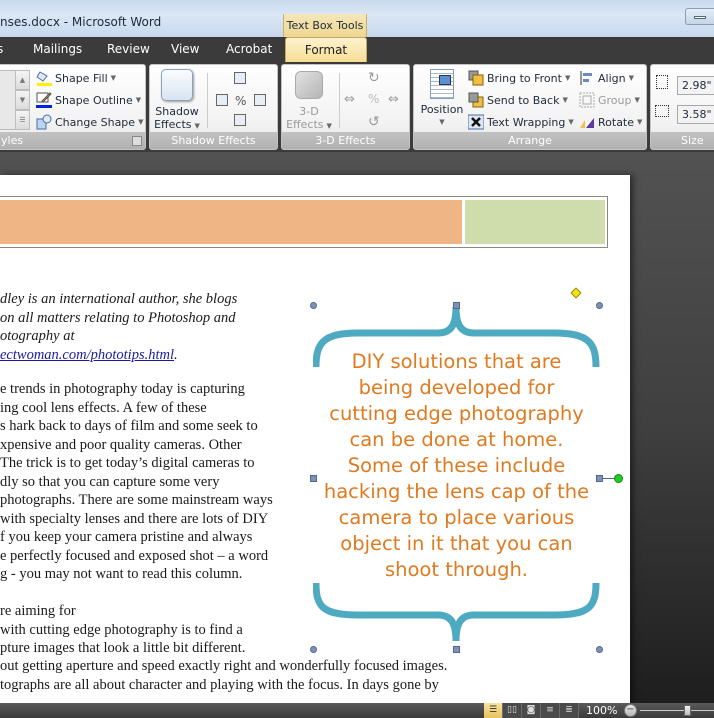 The width and height of the screenshot is (714, 718). What do you see at coordinates (599, 478) in the screenshot?
I see `resize-handle-right` at bounding box center [599, 478].